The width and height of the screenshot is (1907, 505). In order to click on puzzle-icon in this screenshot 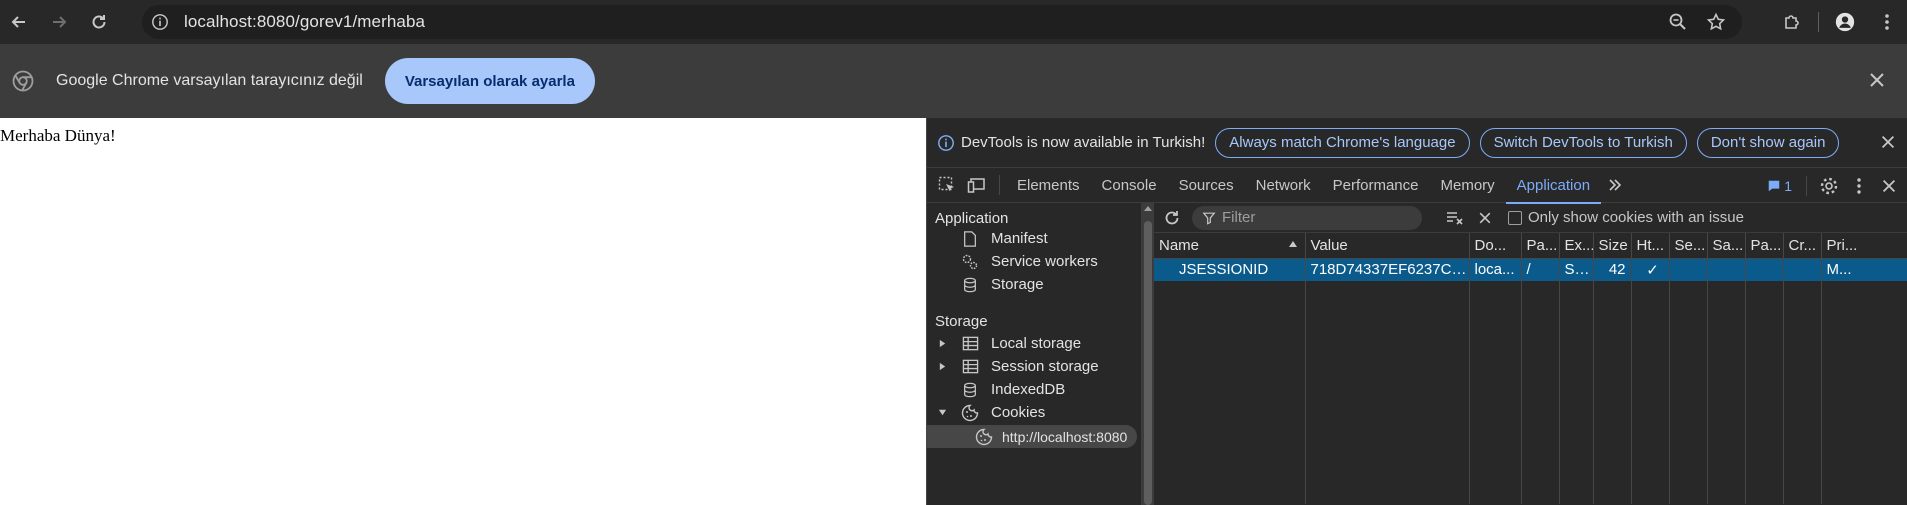, I will do `click(1792, 22)`.